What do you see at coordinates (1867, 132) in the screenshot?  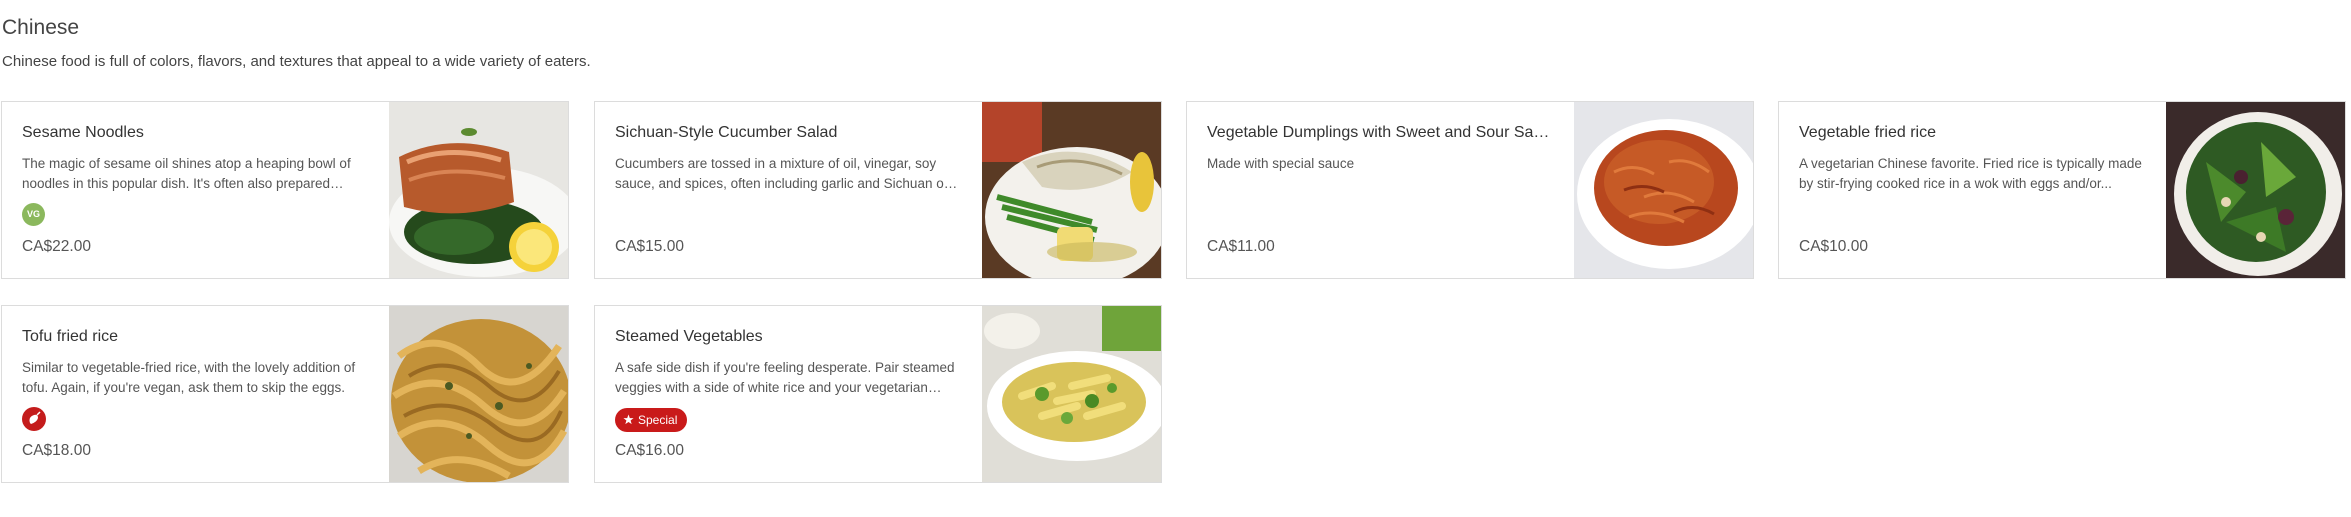 I see `item-name: Vegetable fried rice` at bounding box center [1867, 132].